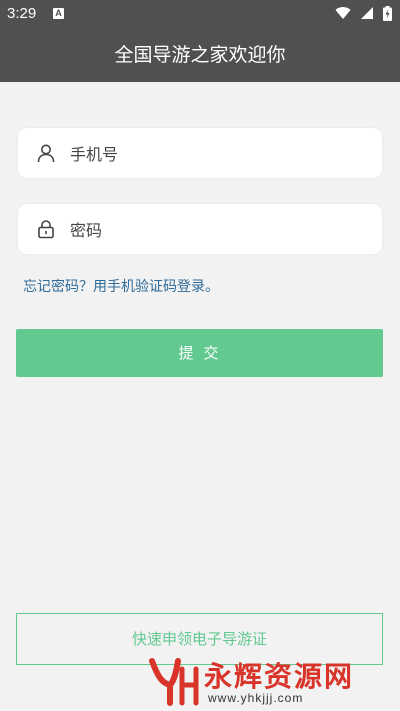 The height and width of the screenshot is (711, 400). I want to click on submit-button: 提交, so click(199, 353).